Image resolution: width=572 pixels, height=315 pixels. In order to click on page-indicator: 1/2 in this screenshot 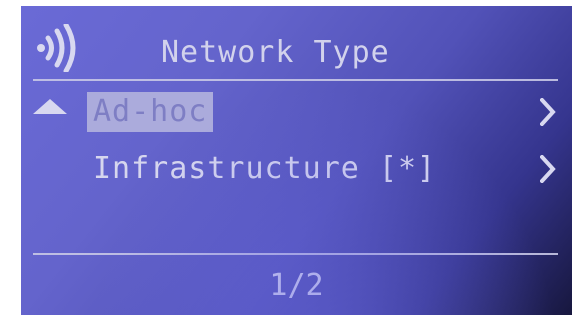, I will do `click(296, 285)`.